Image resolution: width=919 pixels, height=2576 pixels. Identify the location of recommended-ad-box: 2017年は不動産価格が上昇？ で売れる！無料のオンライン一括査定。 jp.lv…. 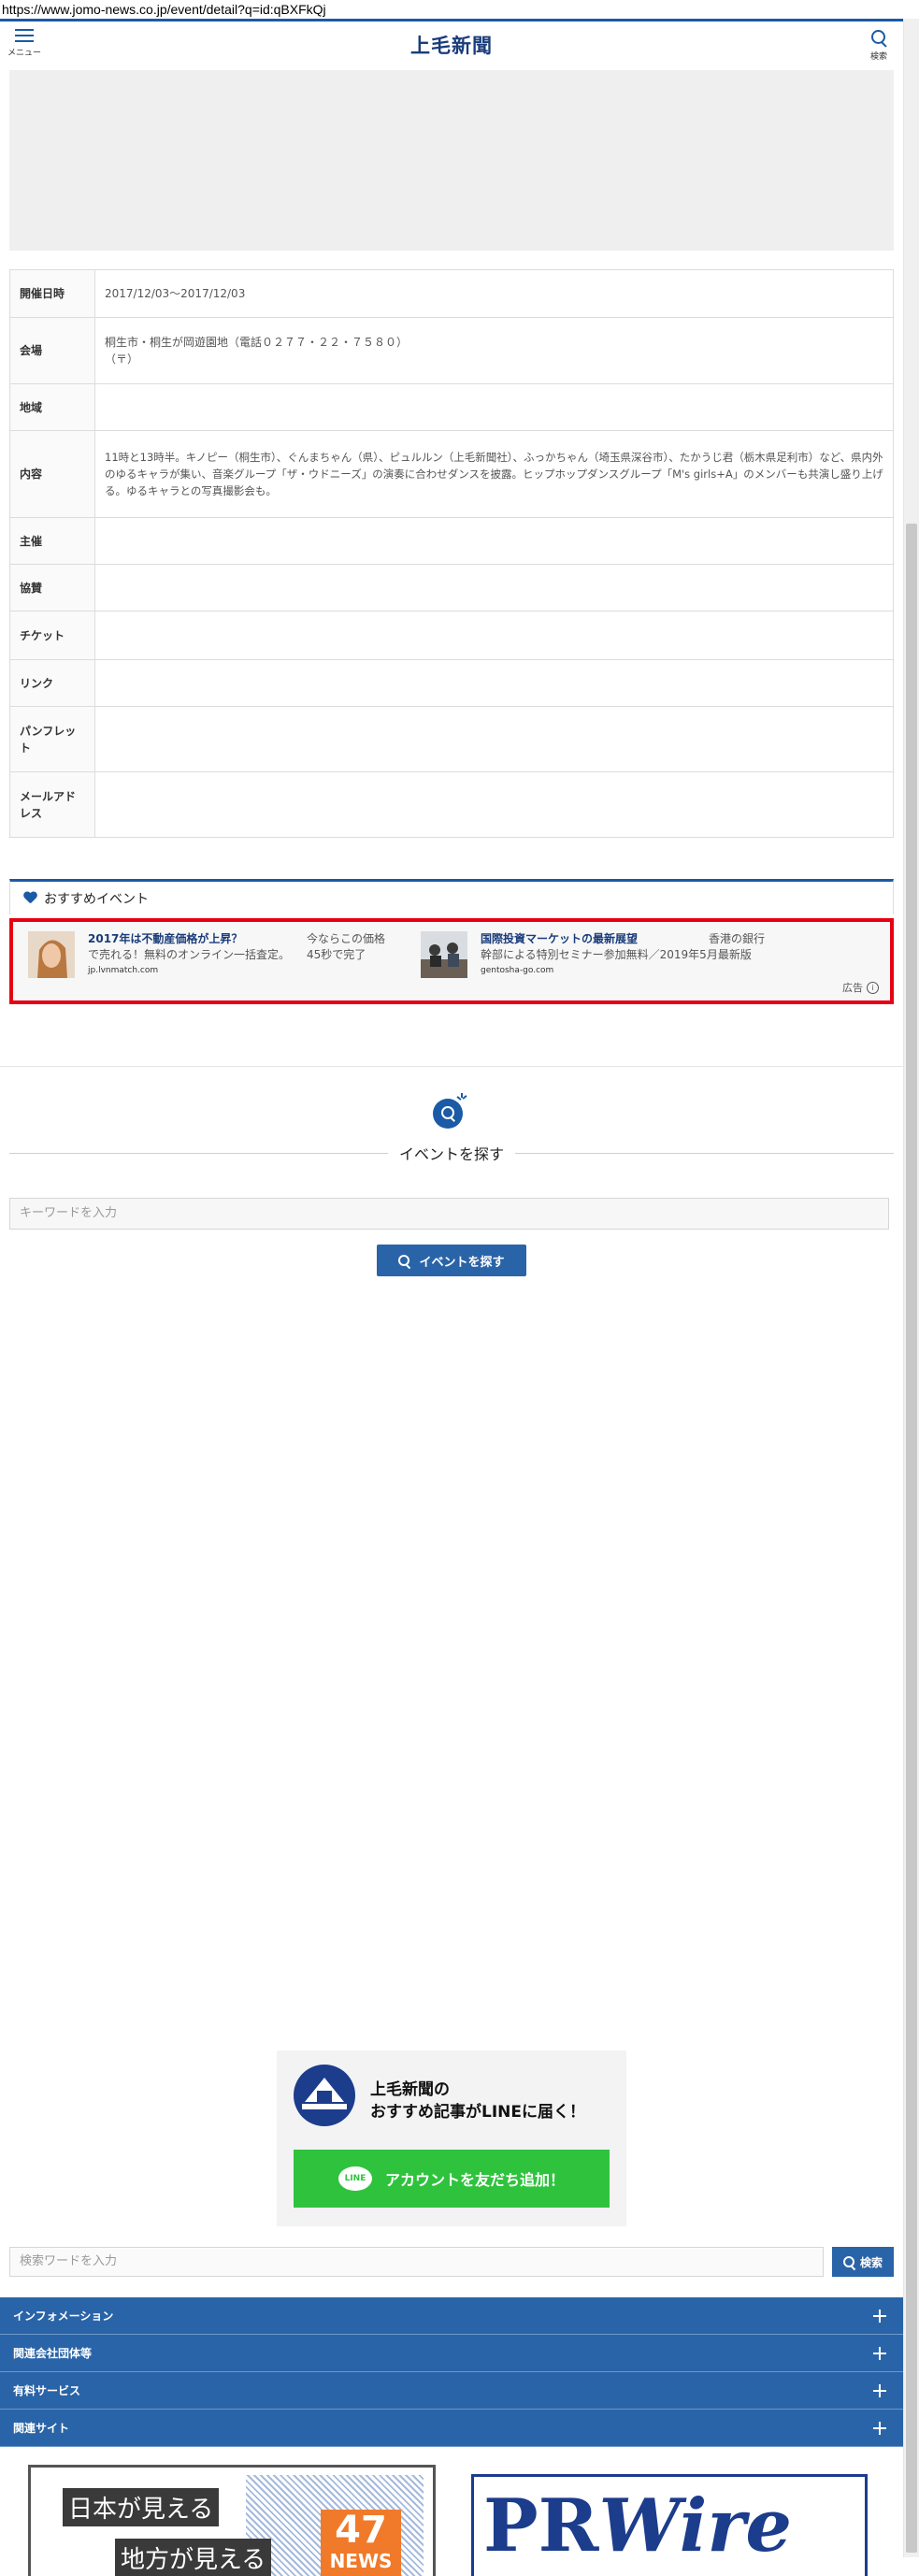
(451, 961).